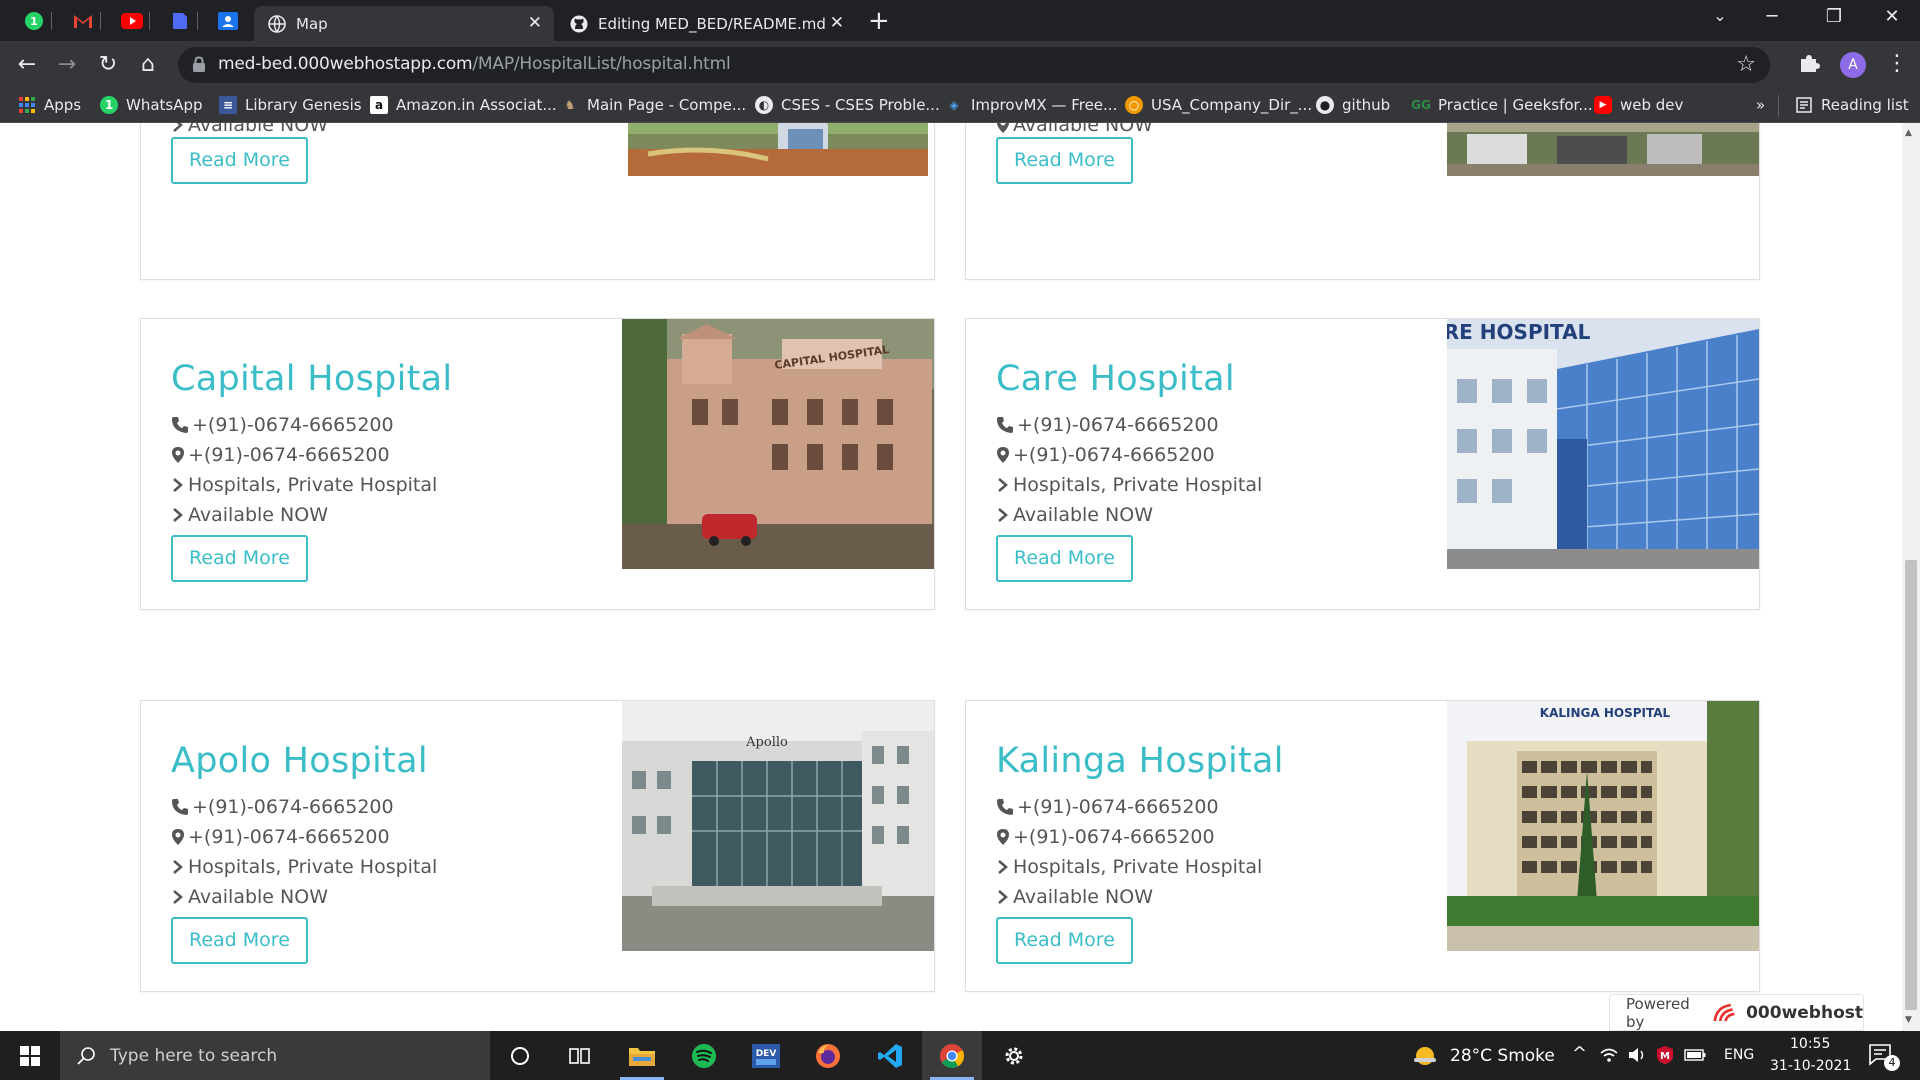 The image size is (1920, 1080). What do you see at coordinates (27, 105) in the screenshot?
I see `apps-grid-icon` at bounding box center [27, 105].